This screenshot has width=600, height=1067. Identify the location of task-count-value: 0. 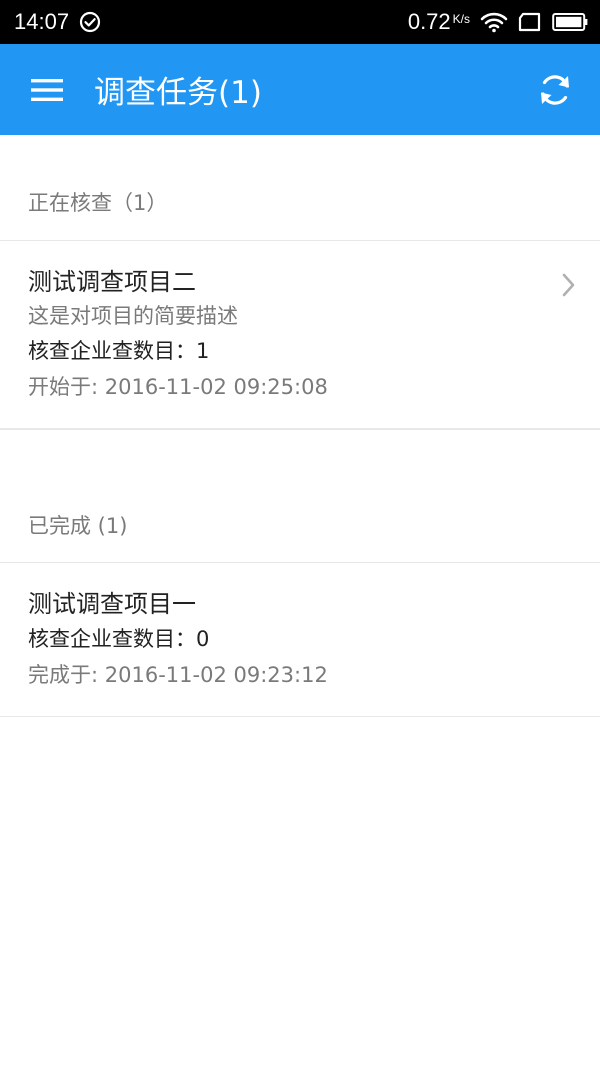
(203, 639).